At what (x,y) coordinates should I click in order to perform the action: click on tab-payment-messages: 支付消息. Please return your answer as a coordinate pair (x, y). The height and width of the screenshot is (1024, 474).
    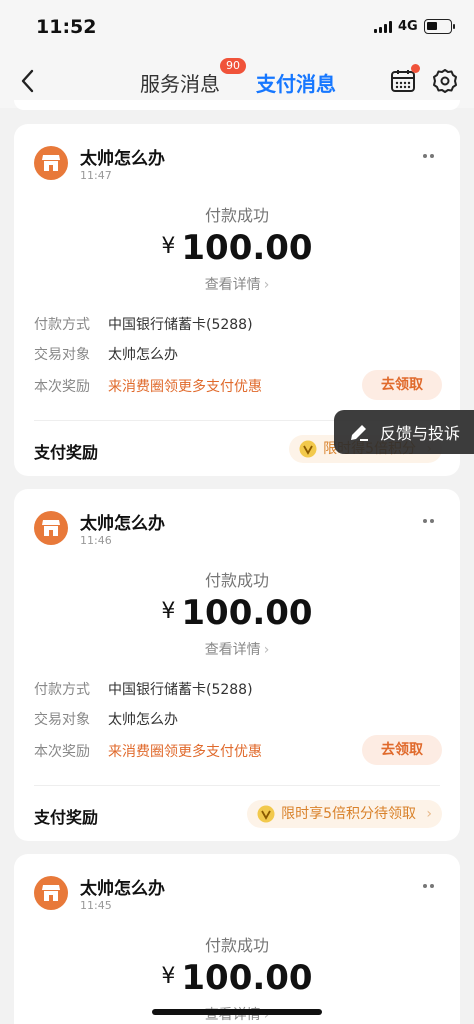
    Looking at the image, I should click on (296, 82).